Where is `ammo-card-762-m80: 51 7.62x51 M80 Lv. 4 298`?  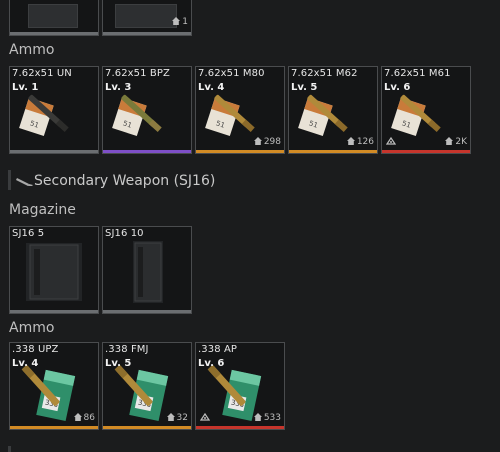
ammo-card-762-m80: 51 7.62x51 M80 Lv. 4 298 is located at coordinates (240, 110).